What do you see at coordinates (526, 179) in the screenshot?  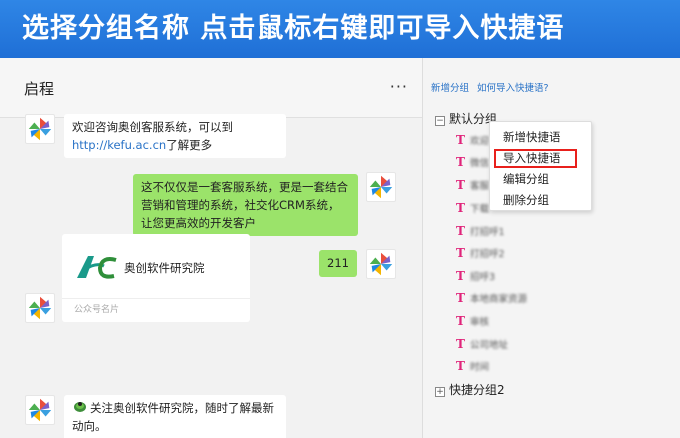 I see `menu-item-edit-group: 编辑分组` at bounding box center [526, 179].